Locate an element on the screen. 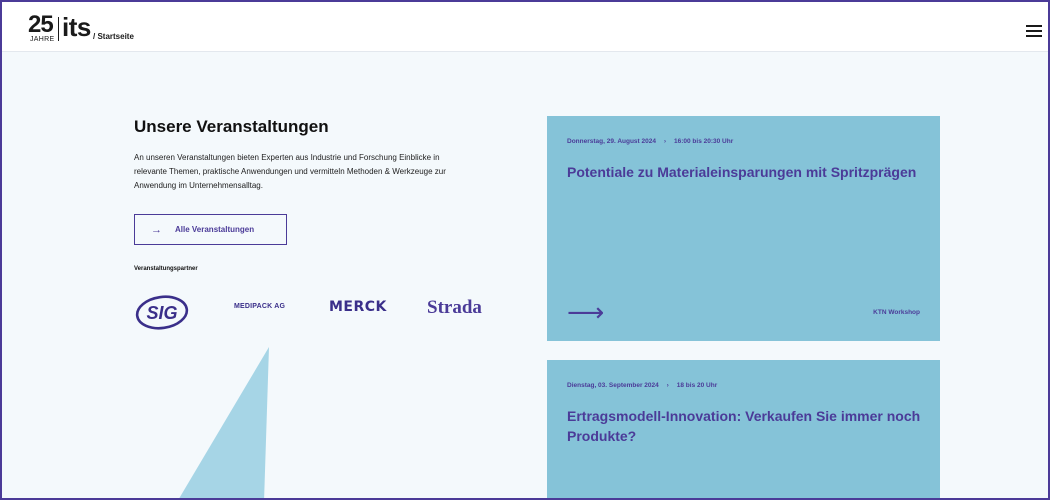 The image size is (1050, 500). hamburger-menu-icon is located at coordinates (1034, 31).